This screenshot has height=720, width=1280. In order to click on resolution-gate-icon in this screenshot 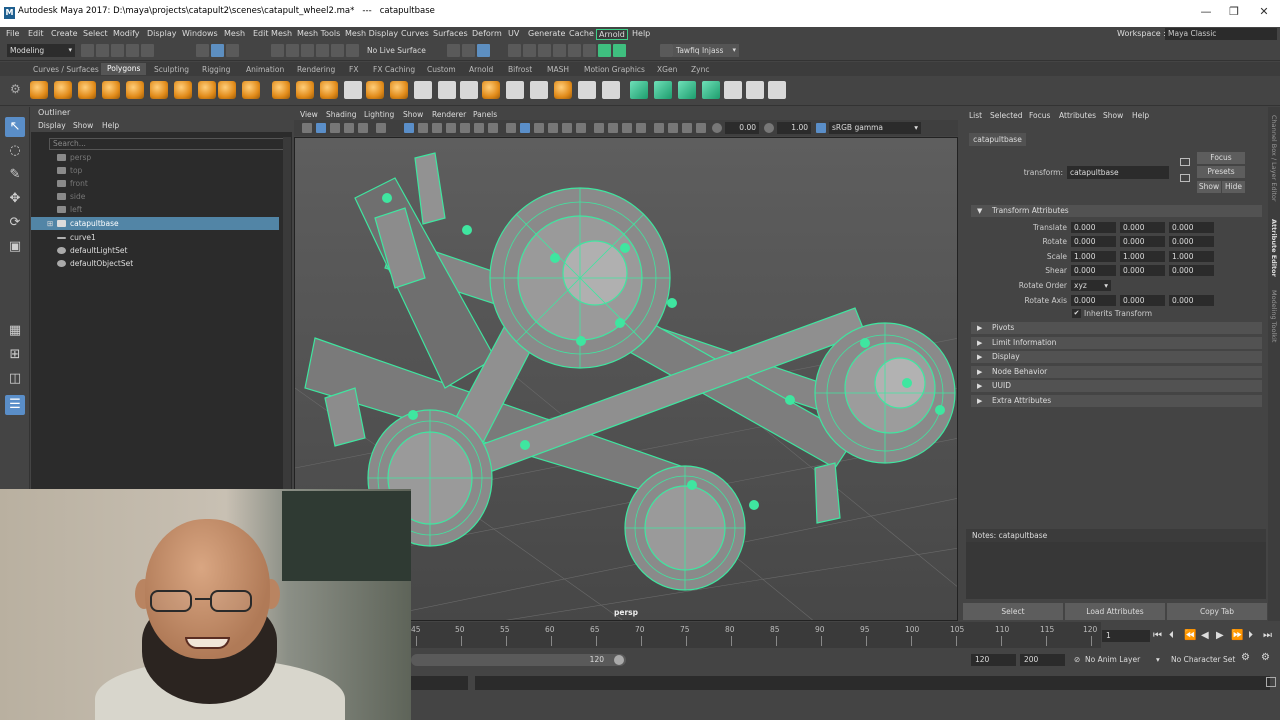, I will do `click(437, 128)`.